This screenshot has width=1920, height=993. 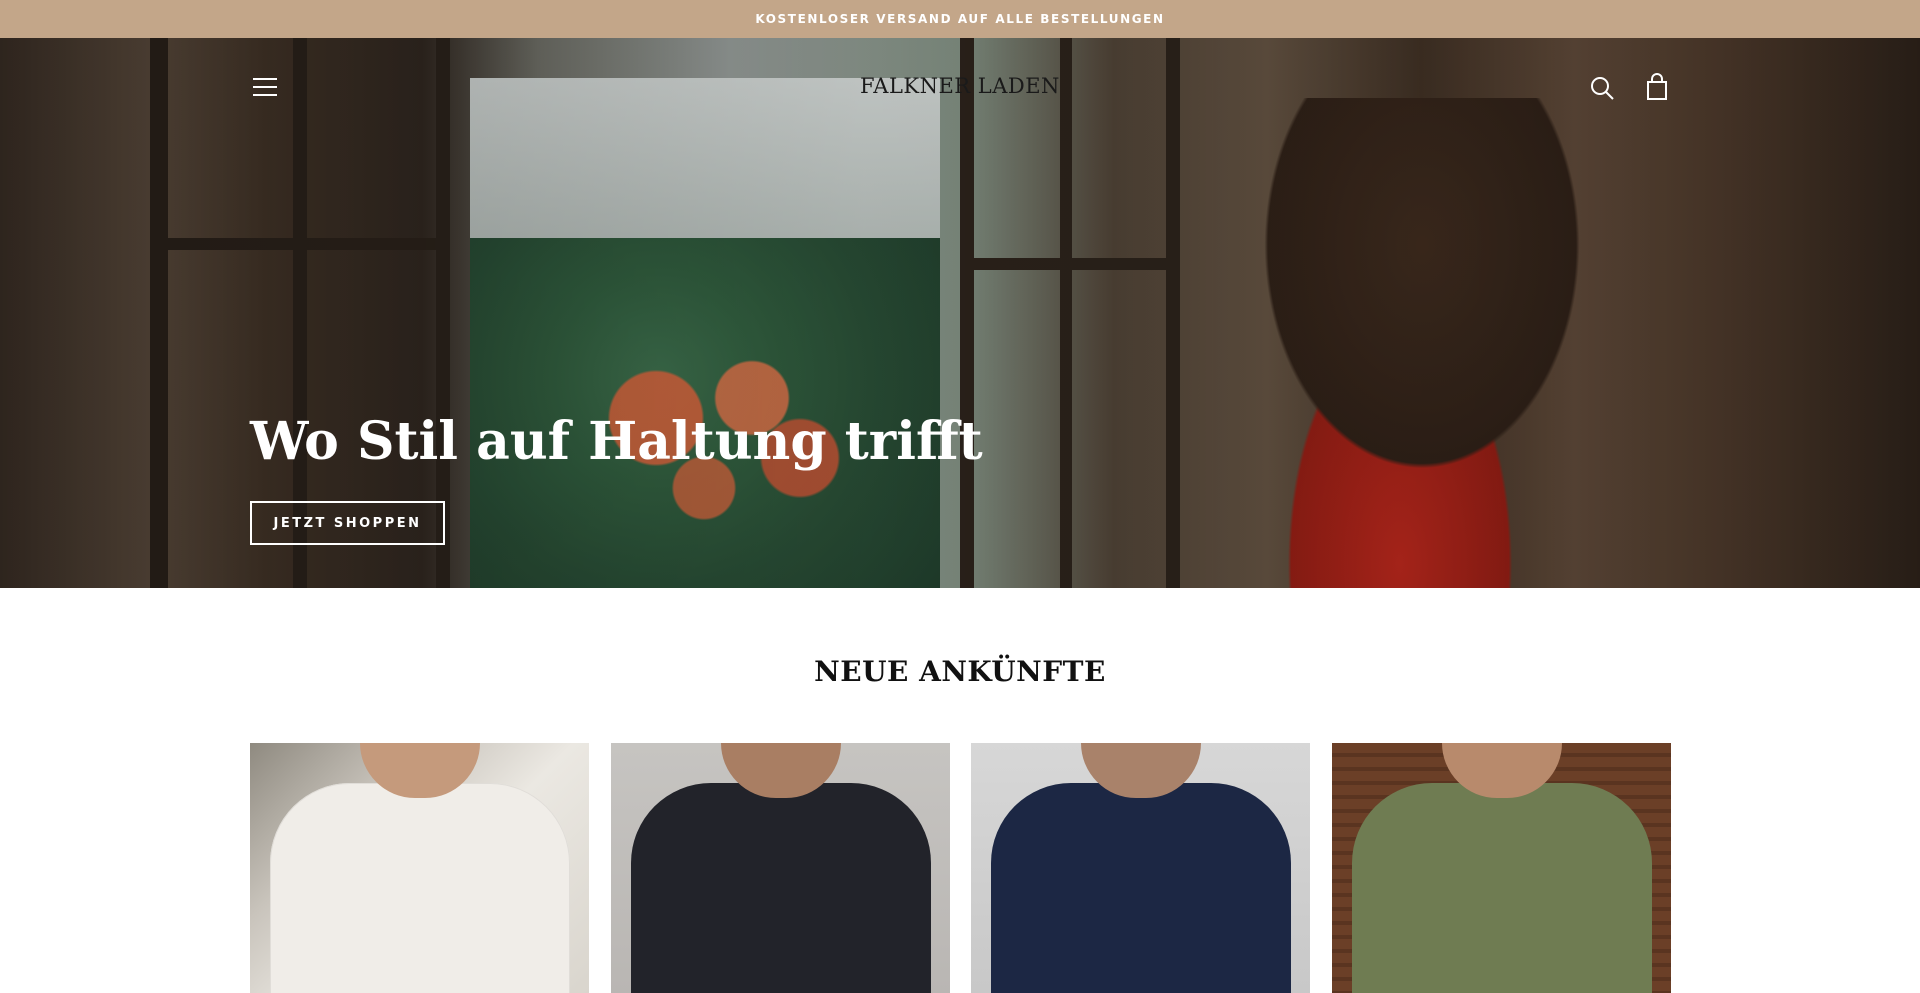 I want to click on search-button, so click(x=1602, y=88).